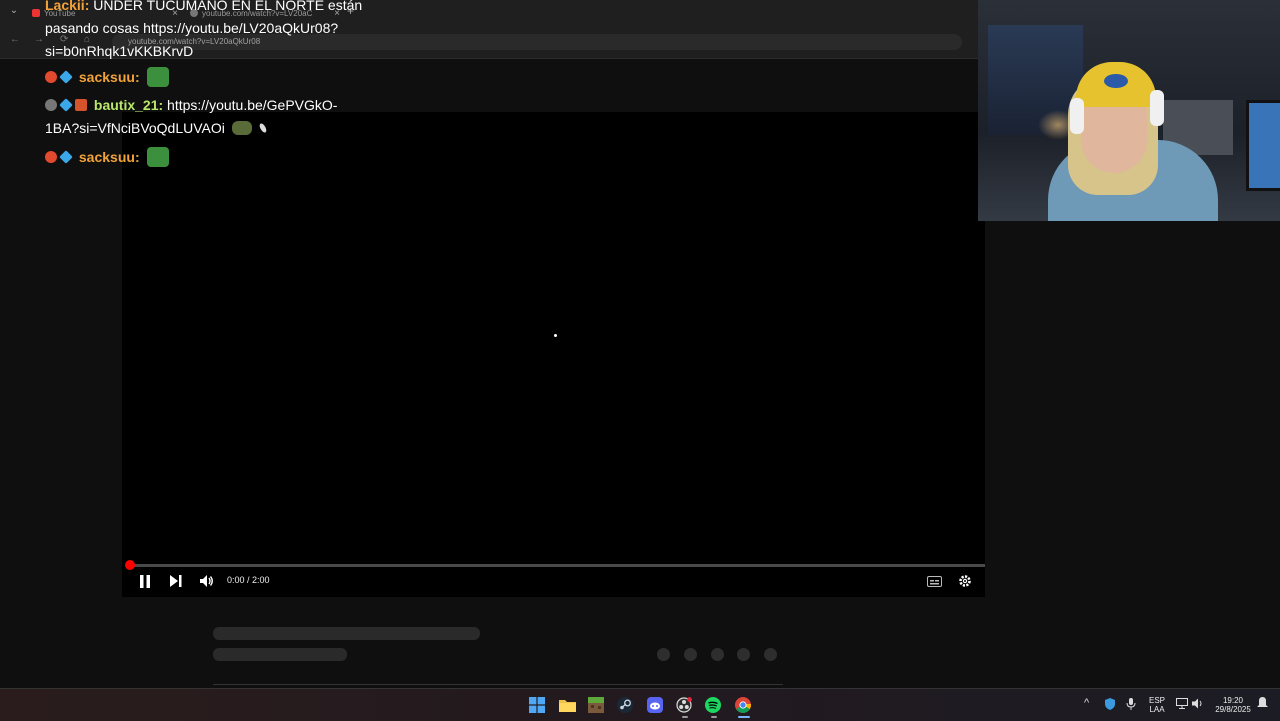  Describe the element at coordinates (126, 105) in the screenshot. I see `chat-username: bautix_21` at that location.